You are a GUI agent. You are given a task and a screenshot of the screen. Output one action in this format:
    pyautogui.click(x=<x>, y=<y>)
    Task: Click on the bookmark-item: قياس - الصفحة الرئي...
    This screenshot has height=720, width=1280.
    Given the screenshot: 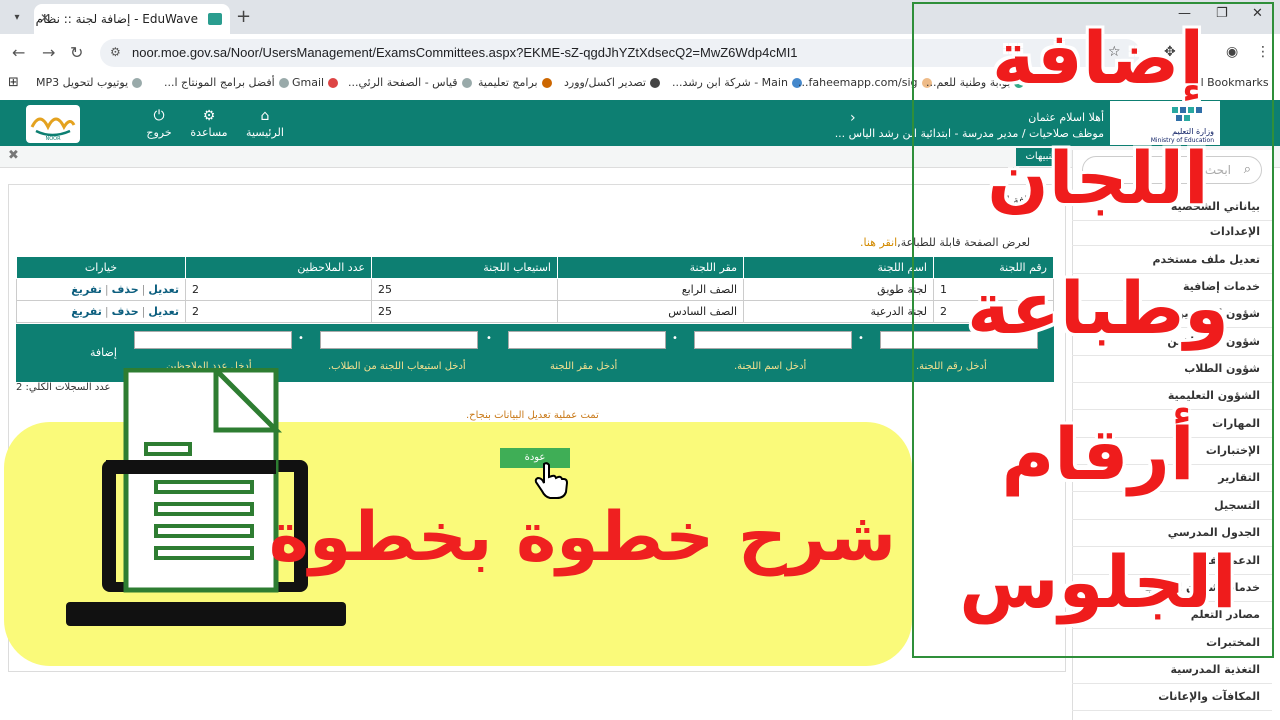 What is the action you would take?
    pyautogui.click(x=410, y=82)
    